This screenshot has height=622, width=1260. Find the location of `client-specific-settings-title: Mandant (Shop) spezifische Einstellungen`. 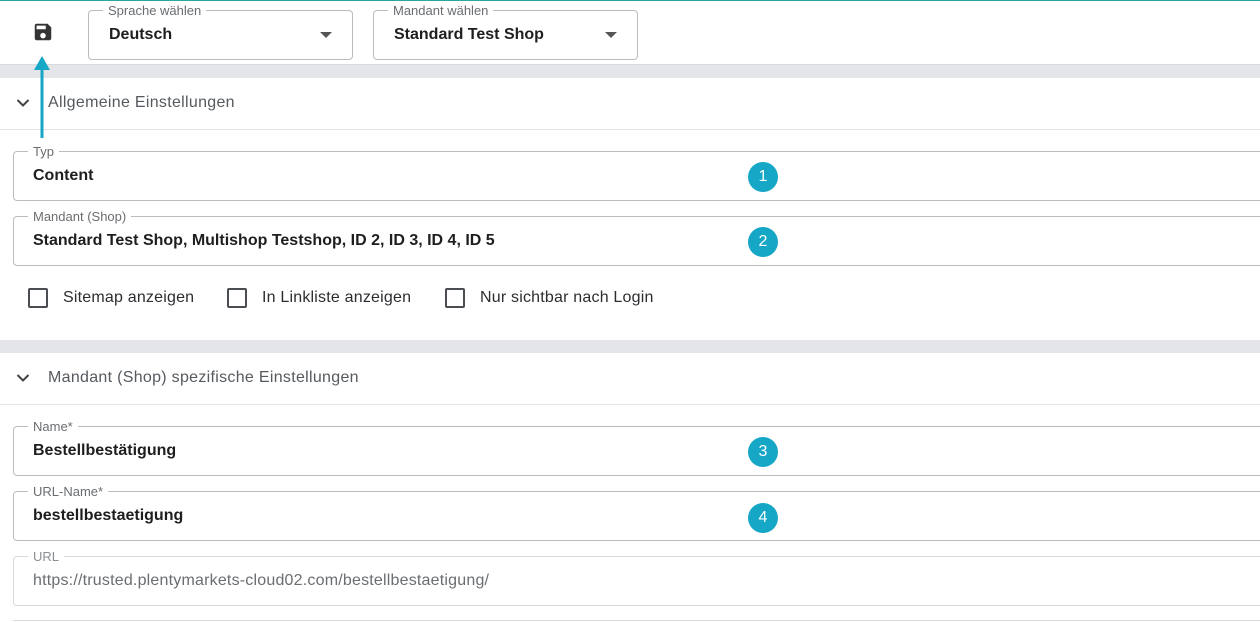

client-specific-settings-title: Mandant (Shop) spezifische Einstellungen is located at coordinates (203, 377).